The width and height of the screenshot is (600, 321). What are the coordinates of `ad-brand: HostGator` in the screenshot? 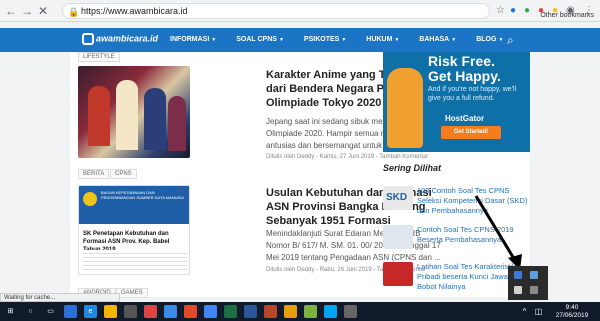 It's located at (465, 118).